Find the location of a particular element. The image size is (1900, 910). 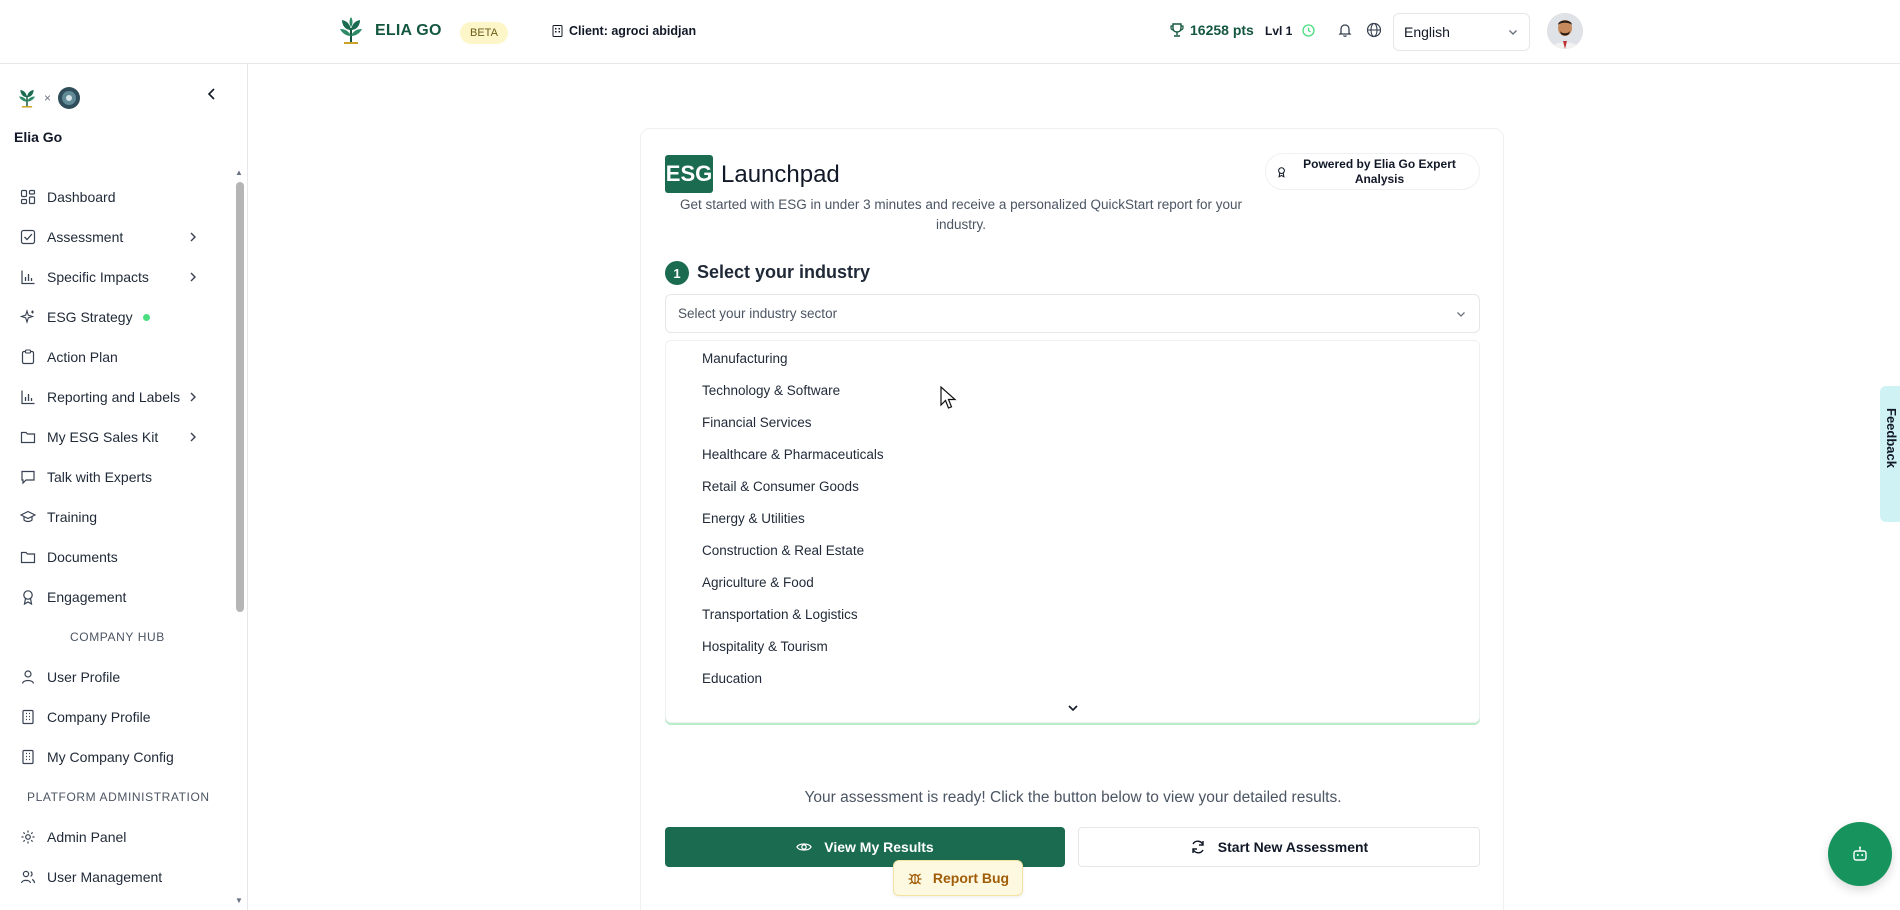

users-icon is located at coordinates (28, 877).